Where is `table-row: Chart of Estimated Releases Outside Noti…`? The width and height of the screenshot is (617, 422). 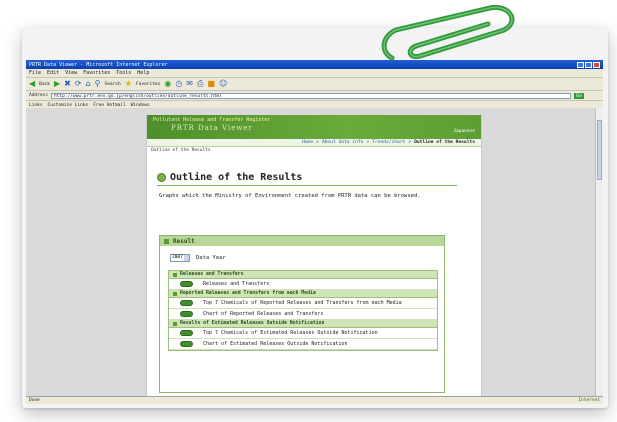
table-row: Chart of Estimated Releases Outside Noti… is located at coordinates (303, 344).